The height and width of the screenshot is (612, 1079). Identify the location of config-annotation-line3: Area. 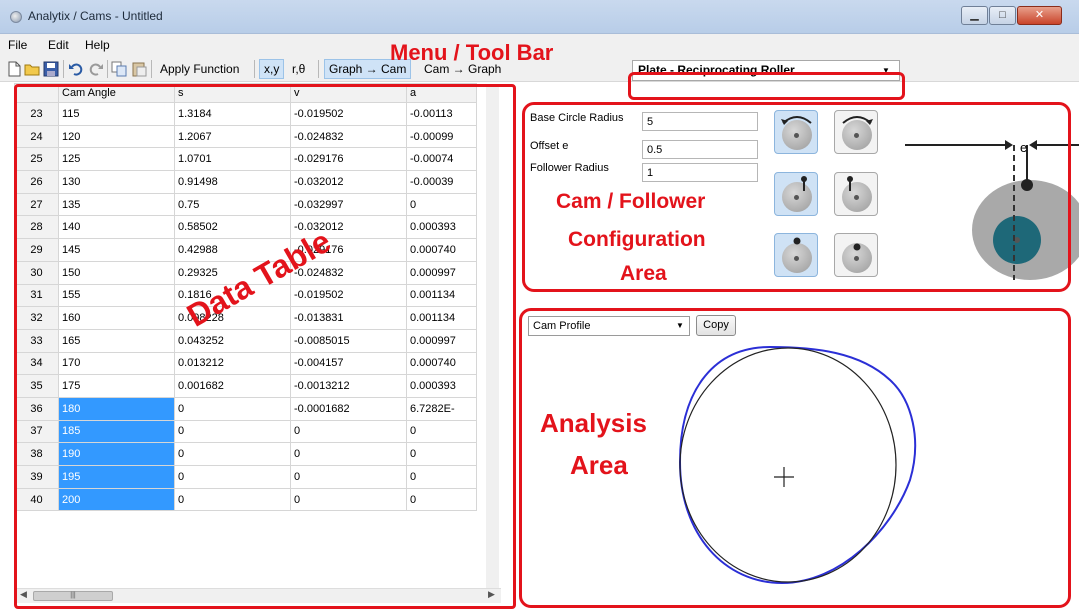
(643, 273).